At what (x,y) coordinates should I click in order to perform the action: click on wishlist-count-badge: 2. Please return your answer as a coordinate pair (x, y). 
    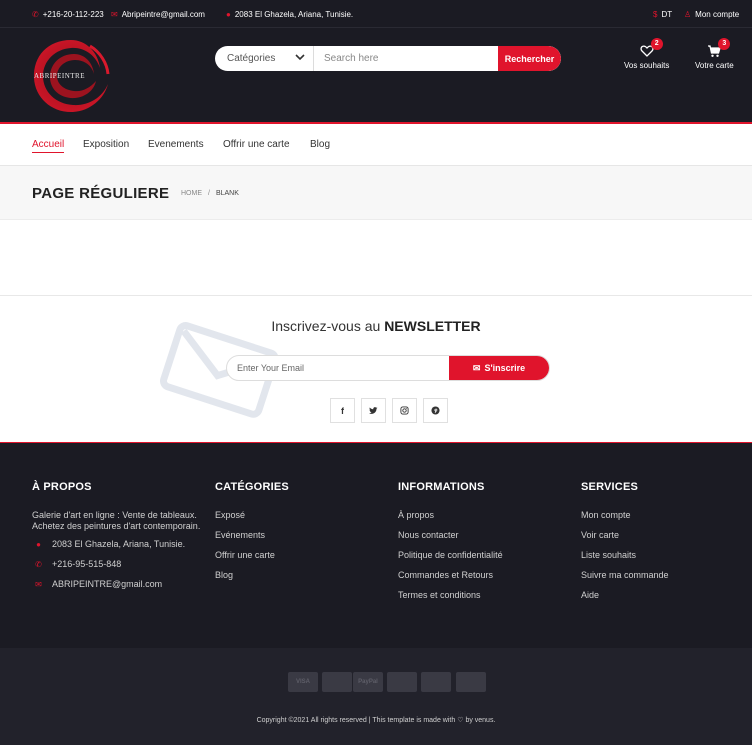
    Looking at the image, I should click on (656, 44).